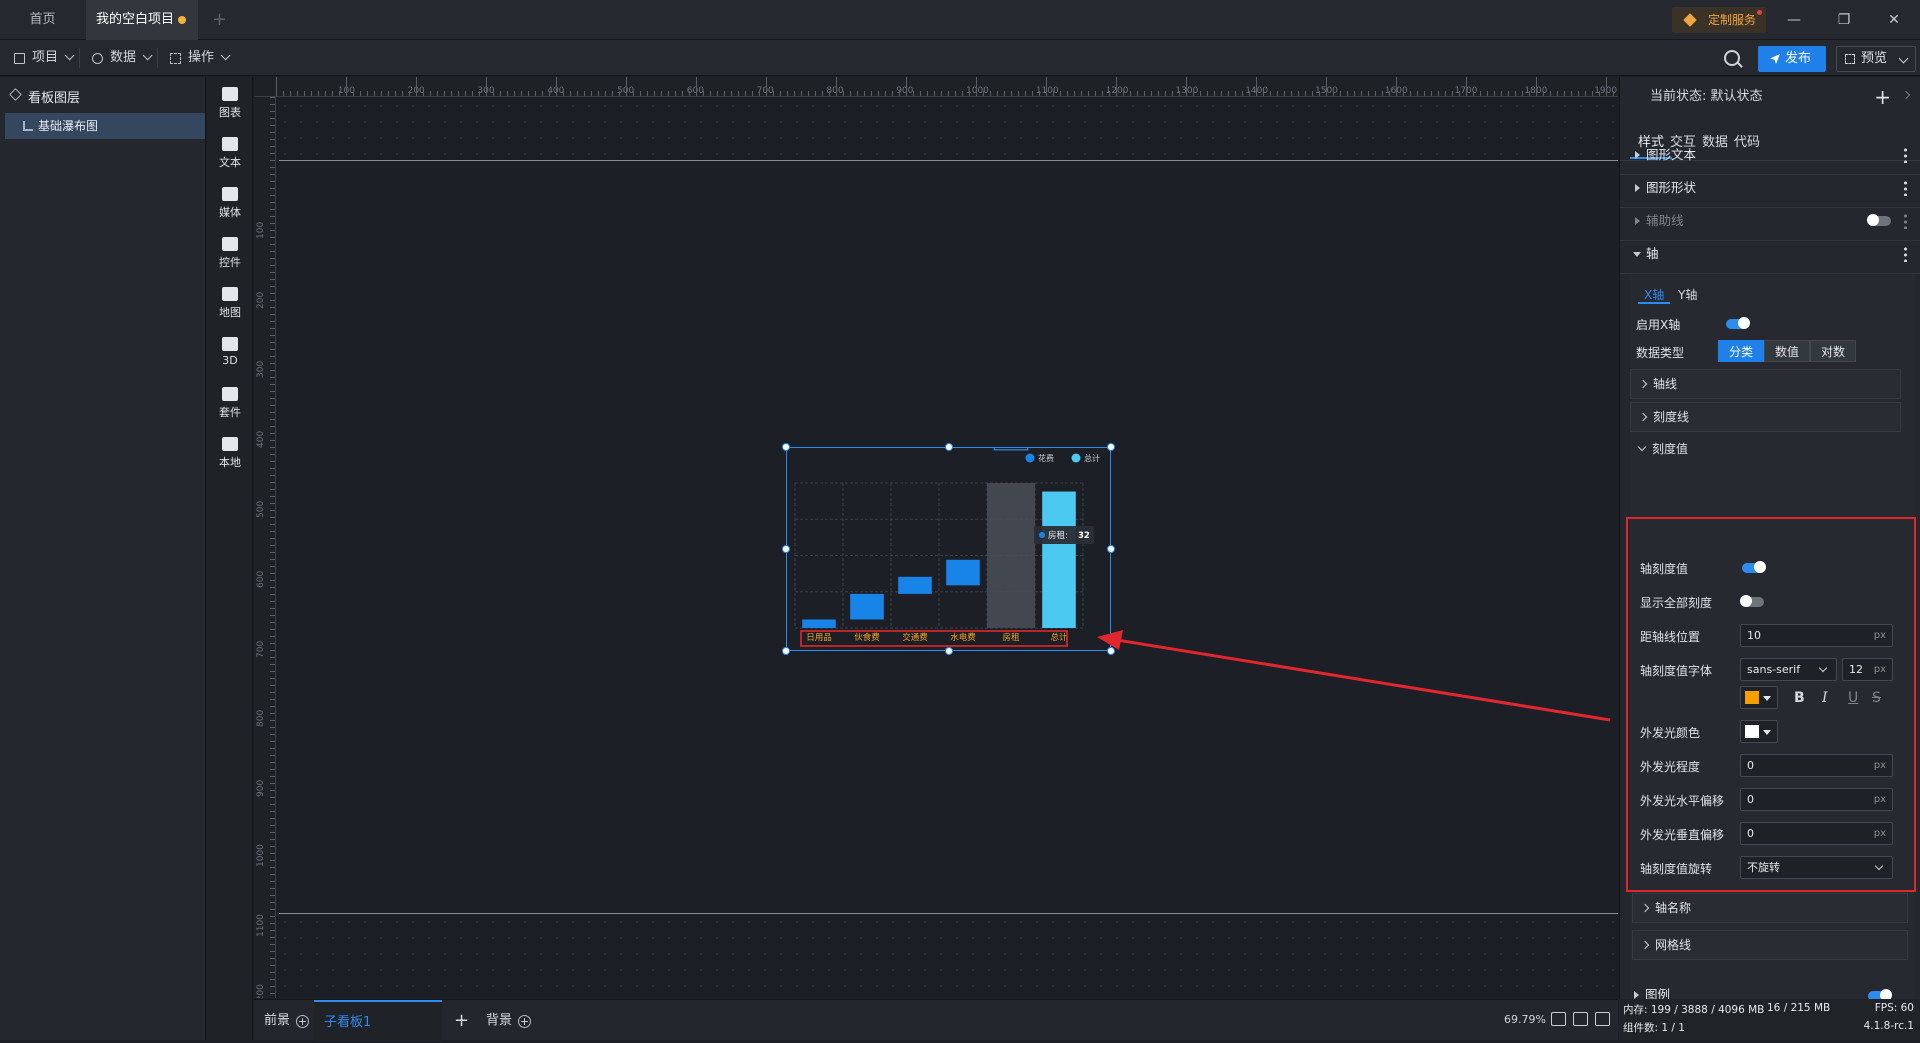 This screenshot has width=1920, height=1043. Describe the element at coordinates (1602, 1019) in the screenshot. I see `terminal-icon` at that location.